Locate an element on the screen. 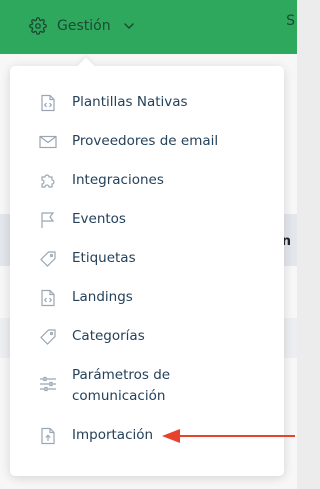  menu-item-label: Proveedores de email is located at coordinates (145, 141).